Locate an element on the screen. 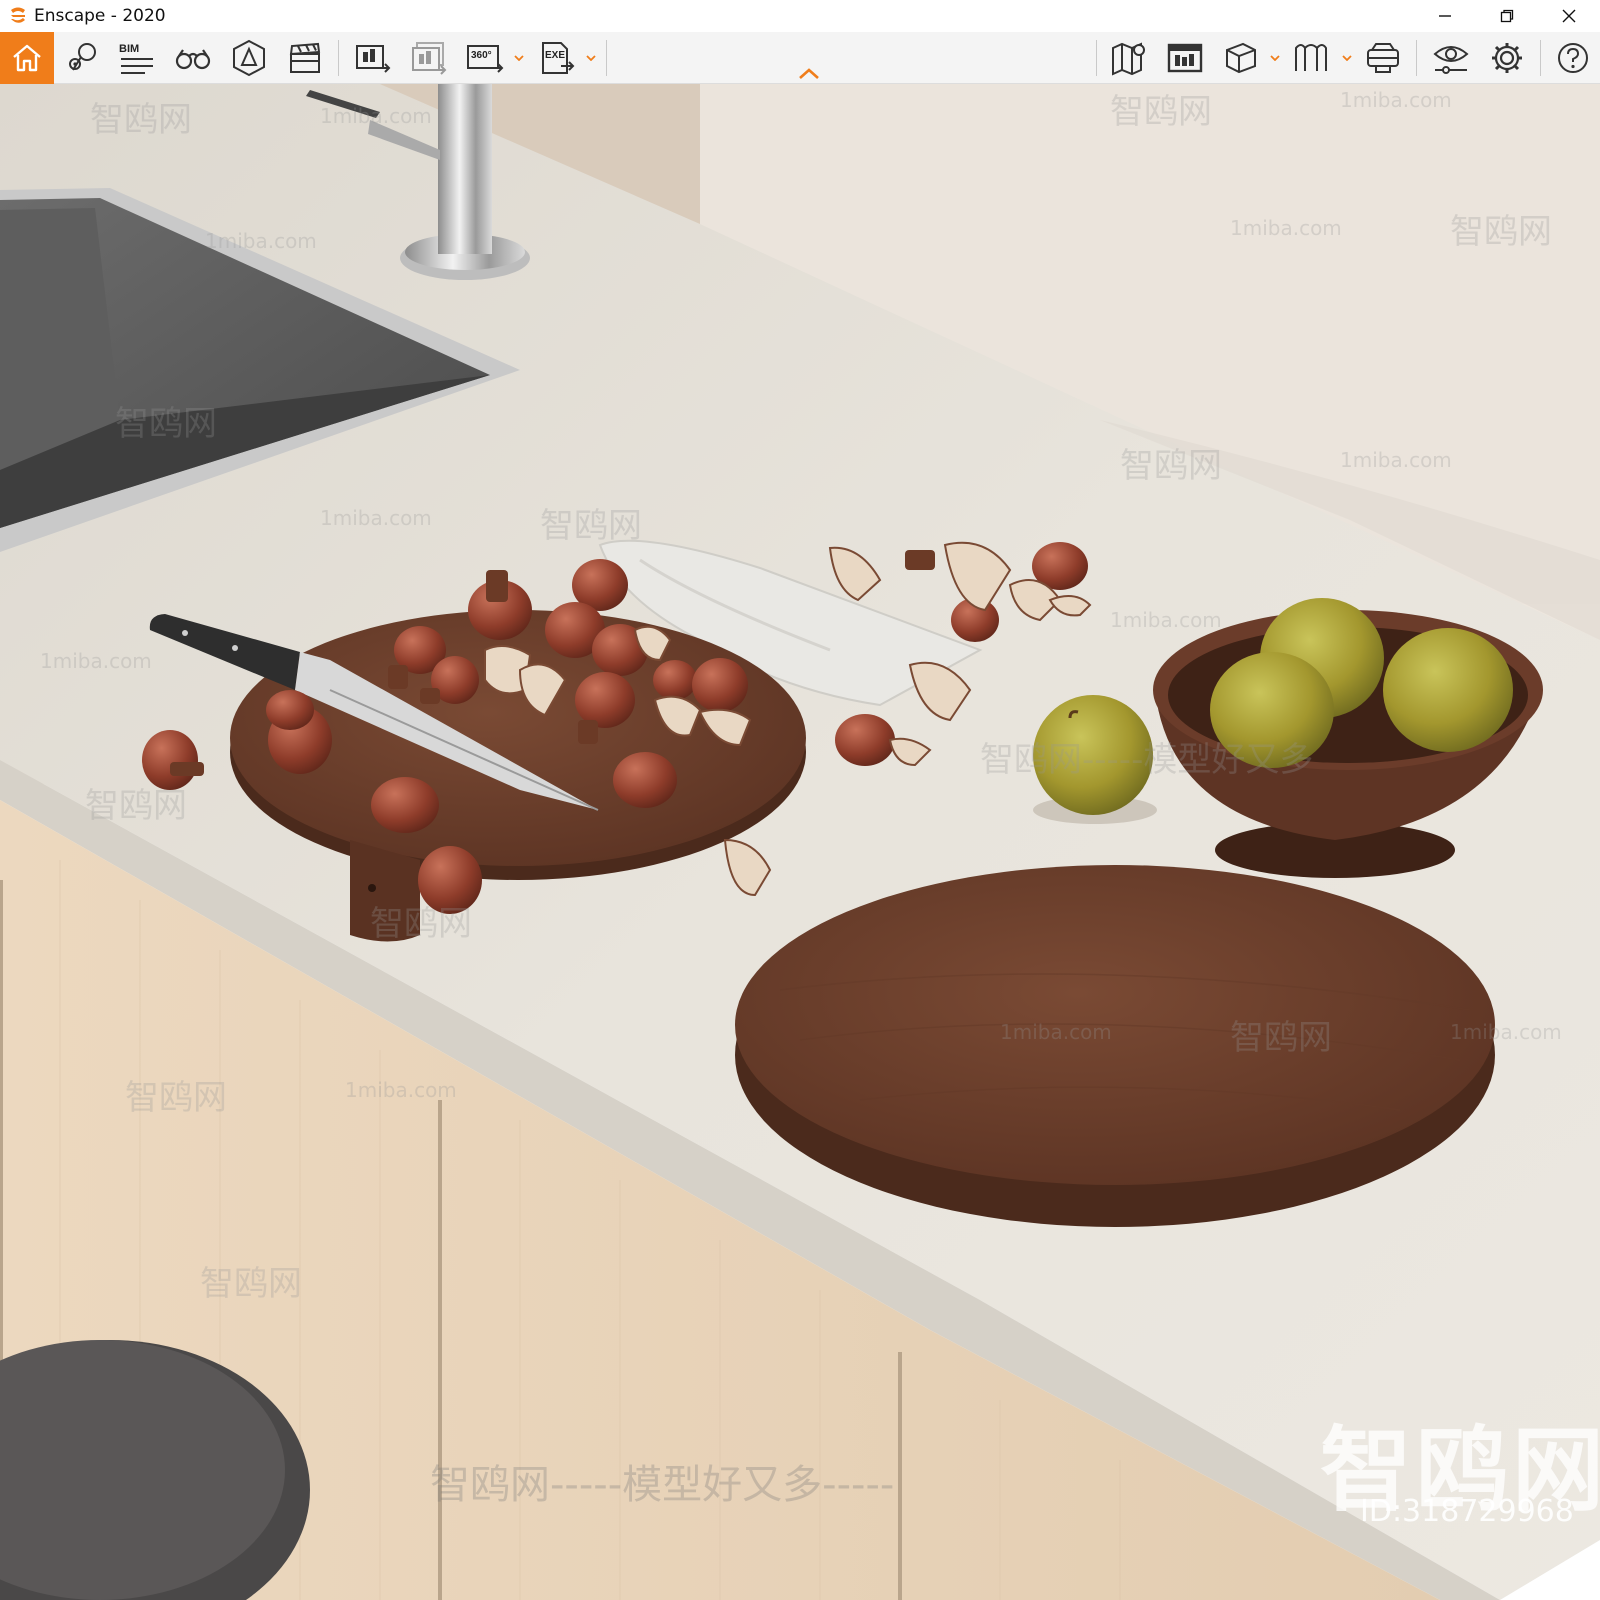  watermark: 智鸥网-----模型好又多 is located at coordinates (1147, 760).